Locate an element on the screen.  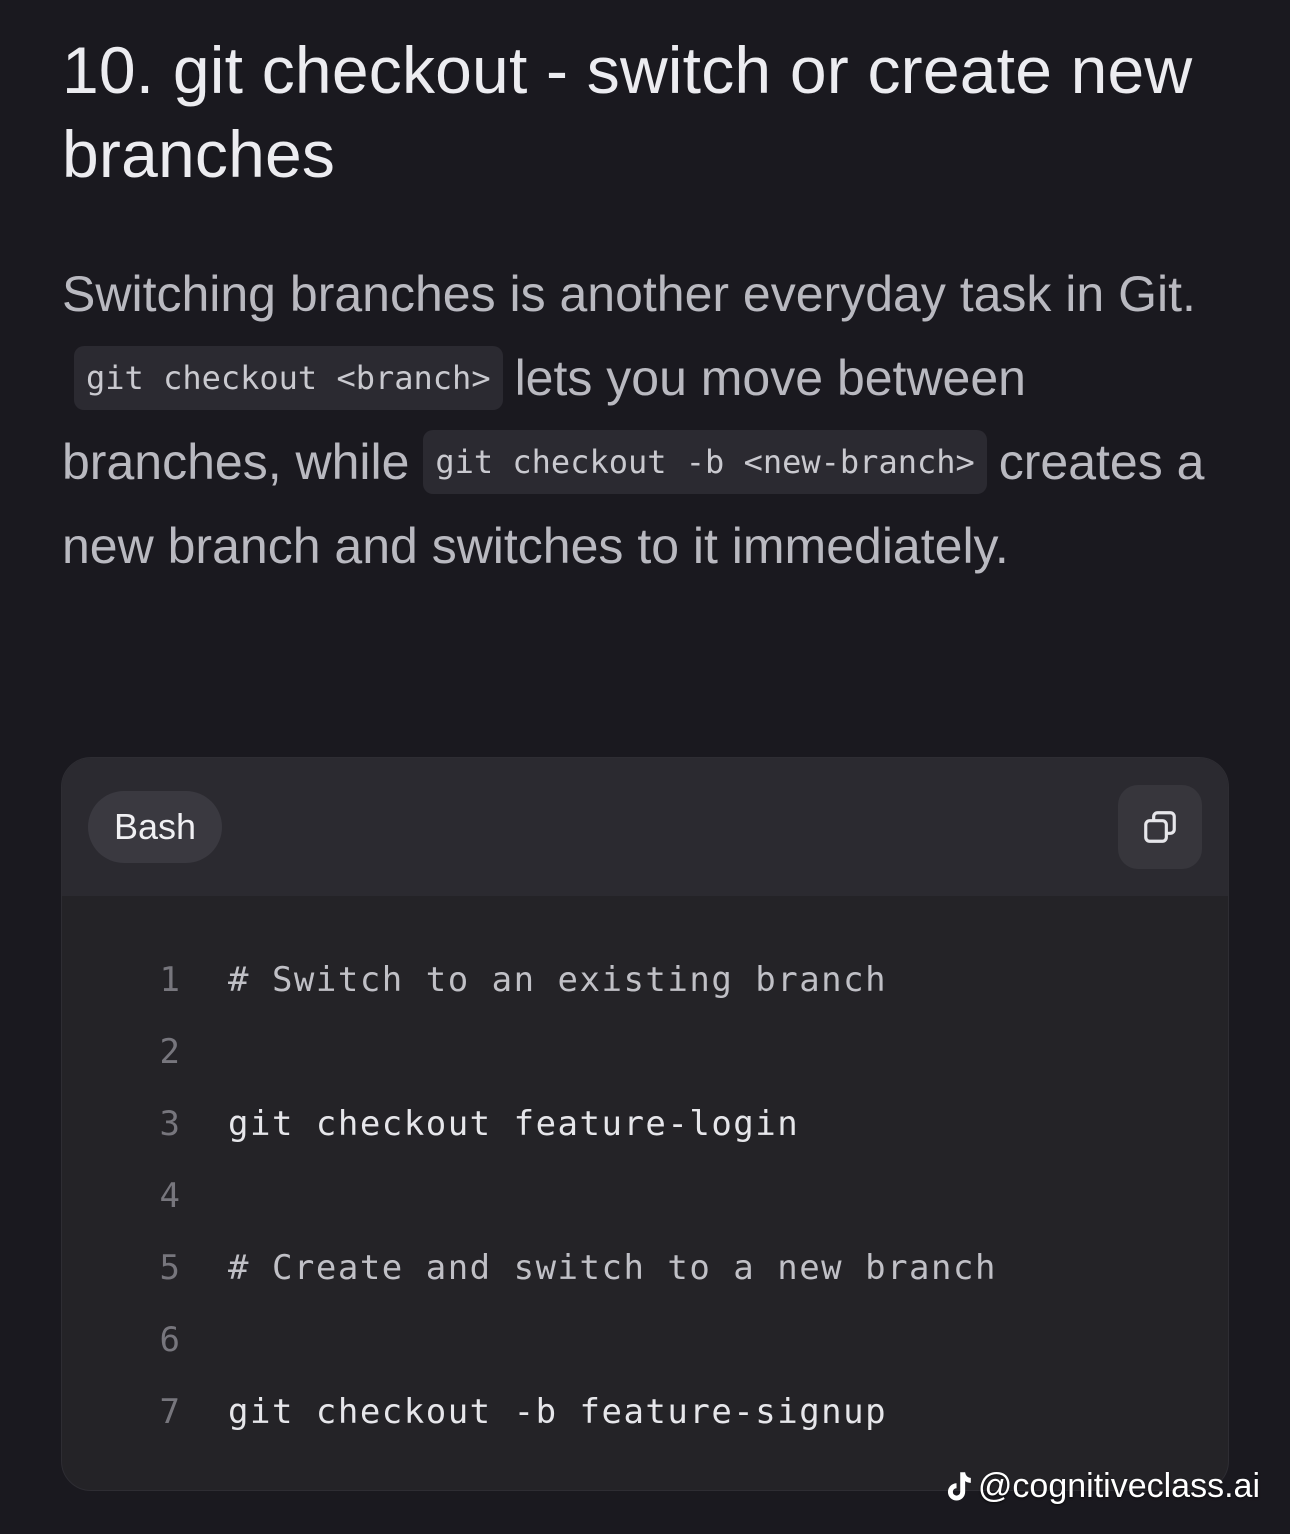
watermark: @cognitiveclass.ai is located at coordinates (1102, 1486).